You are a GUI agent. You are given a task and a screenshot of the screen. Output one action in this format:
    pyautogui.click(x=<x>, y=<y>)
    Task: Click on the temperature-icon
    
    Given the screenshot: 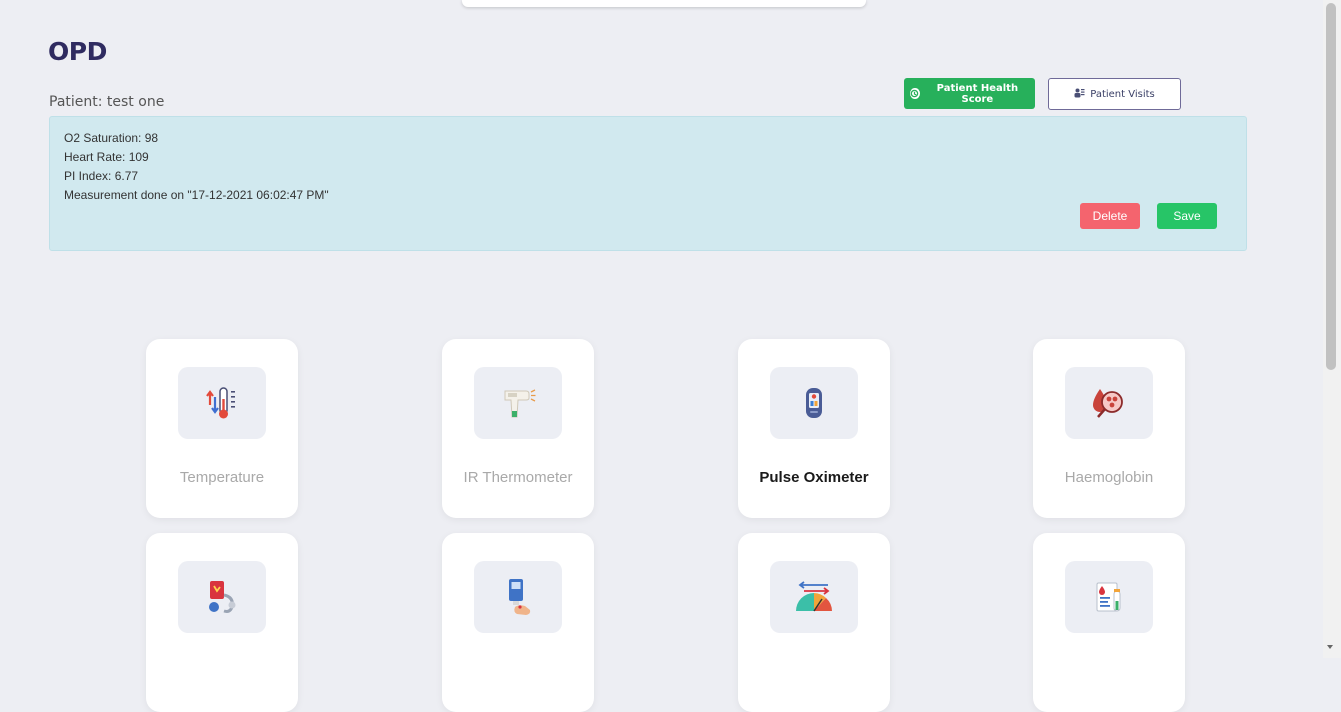 What is the action you would take?
    pyautogui.click(x=222, y=403)
    